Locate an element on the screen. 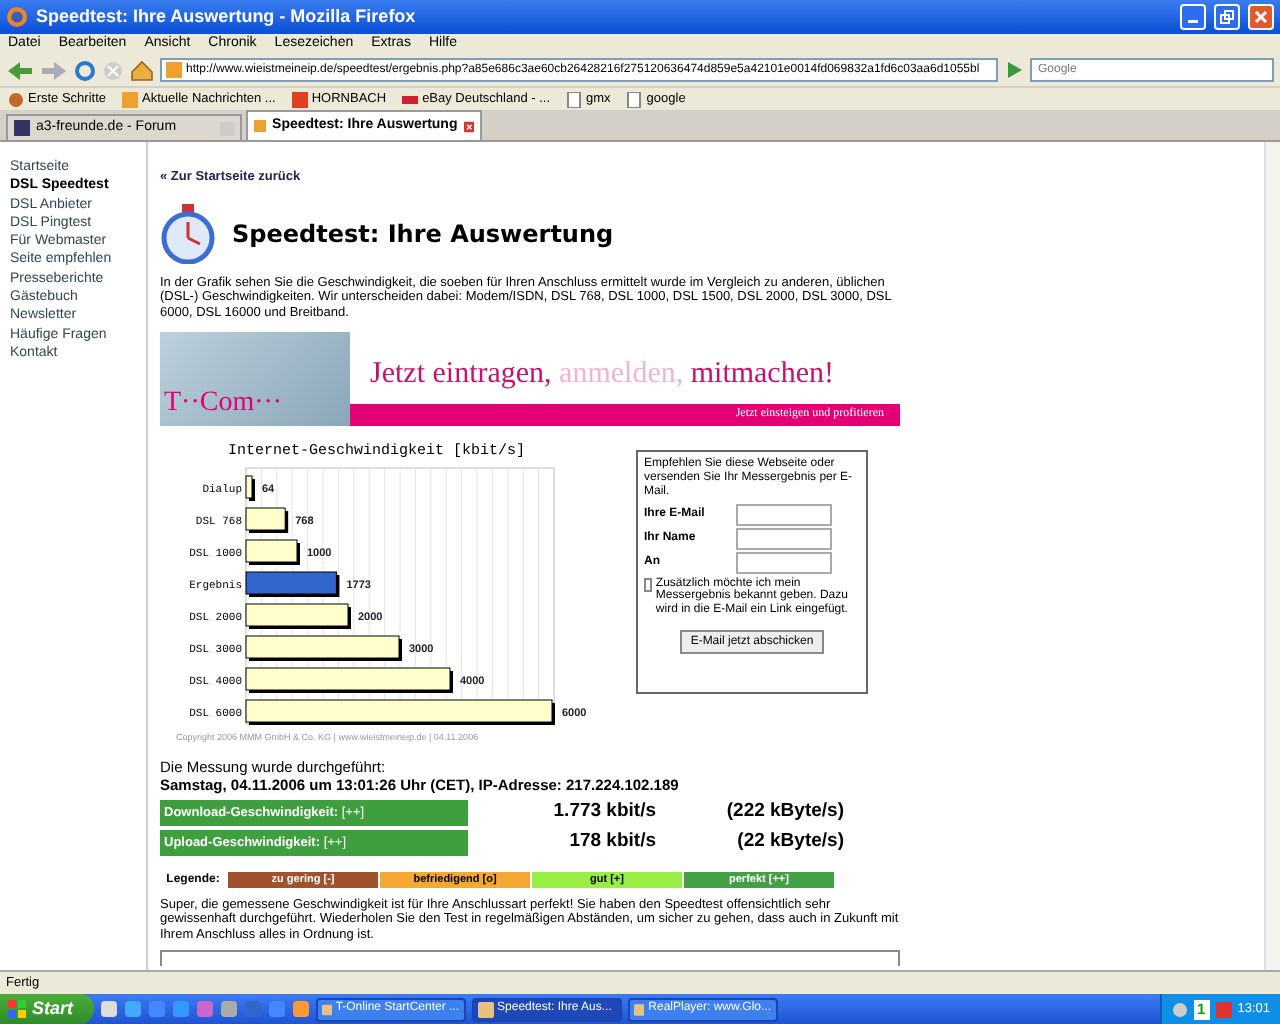  maximize-button is located at coordinates (1227, 17).